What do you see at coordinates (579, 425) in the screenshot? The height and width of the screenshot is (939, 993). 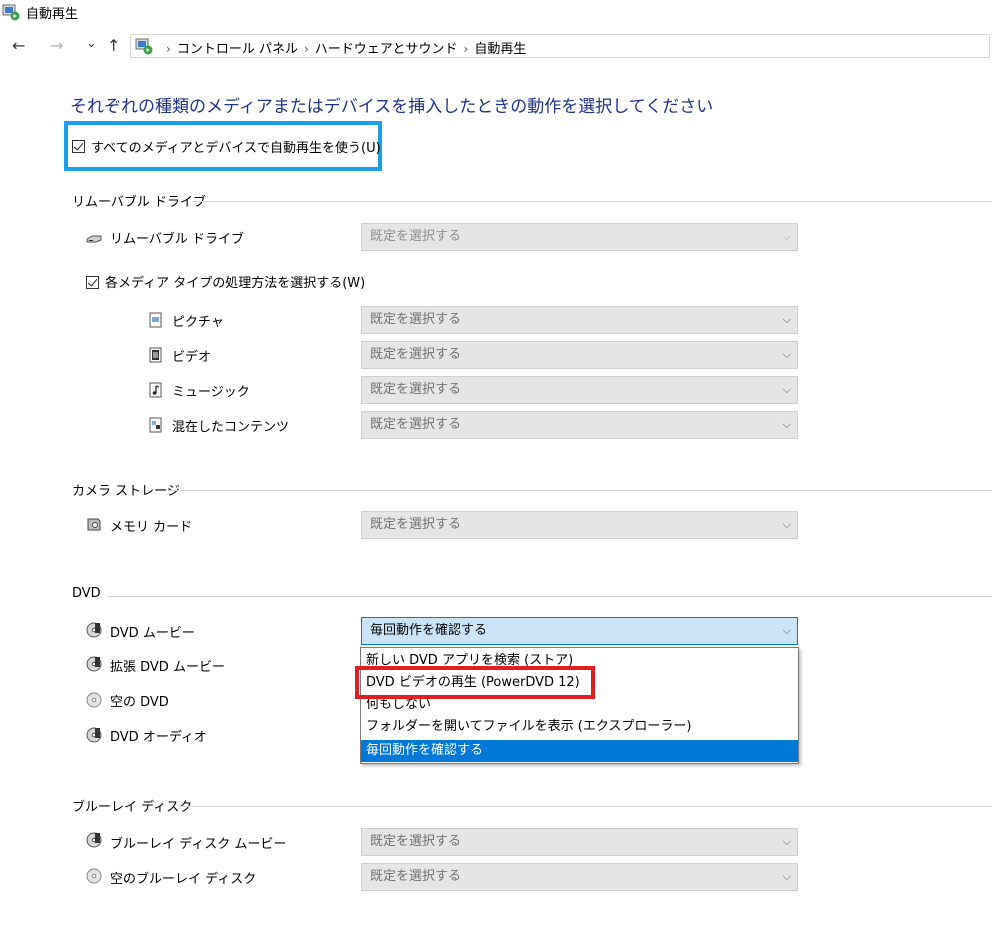 I see `mixed-content-select: 既定を選択する ⌵` at bounding box center [579, 425].